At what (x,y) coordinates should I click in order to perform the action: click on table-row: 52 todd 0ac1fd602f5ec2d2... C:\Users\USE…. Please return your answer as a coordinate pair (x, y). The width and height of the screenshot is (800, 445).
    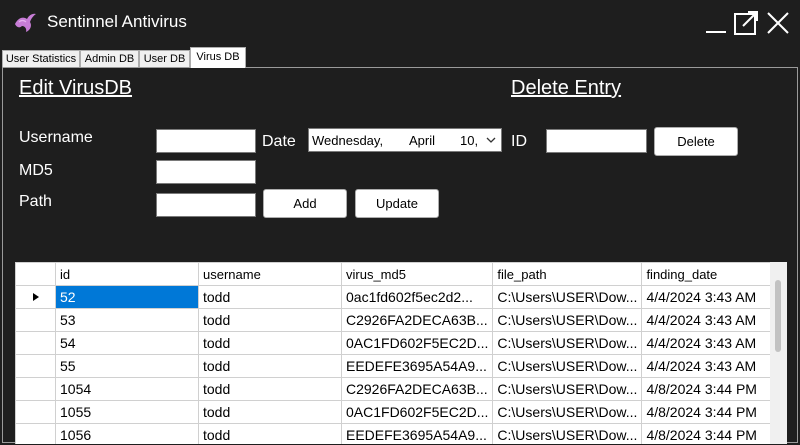
    Looking at the image, I should click on (400, 297).